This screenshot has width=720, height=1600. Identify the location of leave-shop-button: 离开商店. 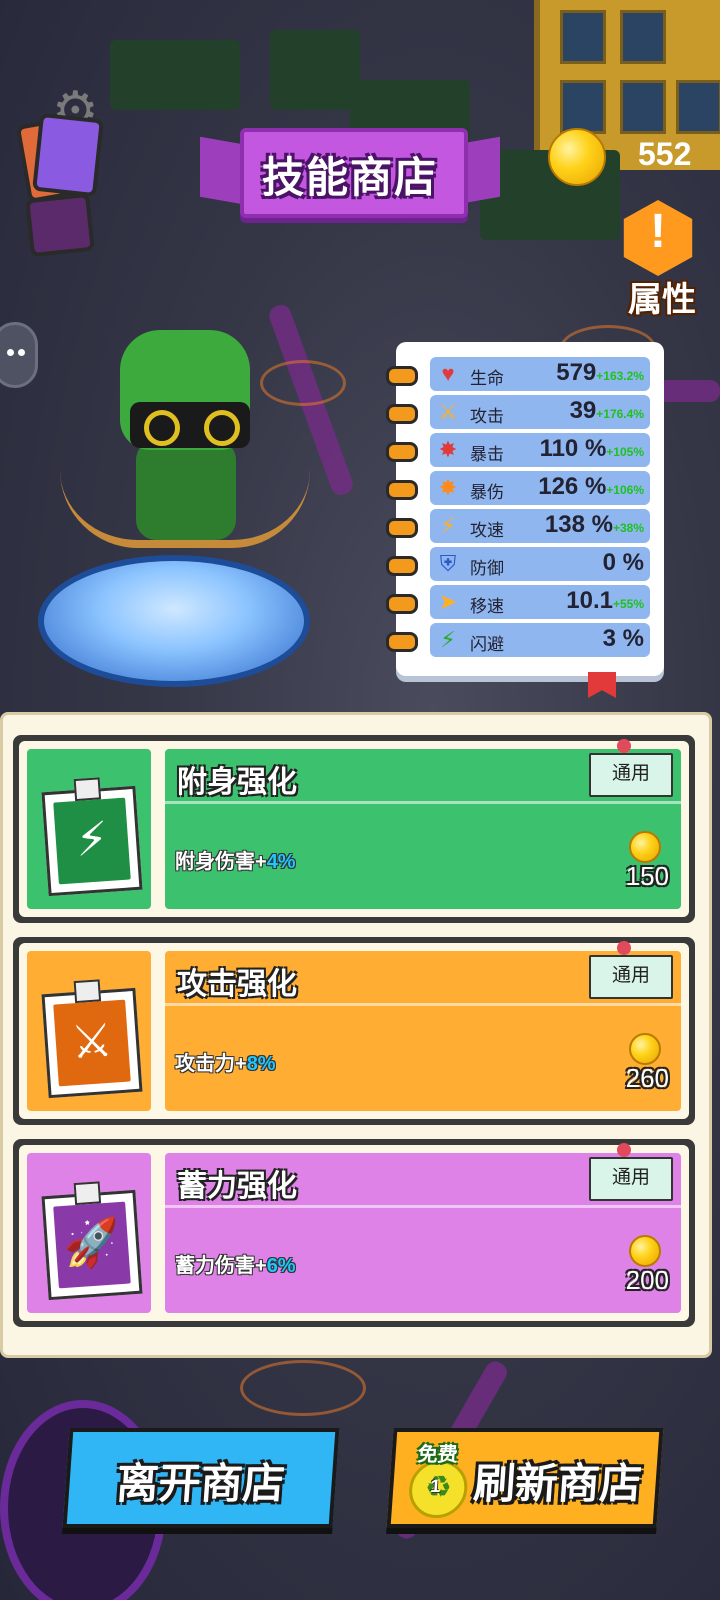
(201, 1478).